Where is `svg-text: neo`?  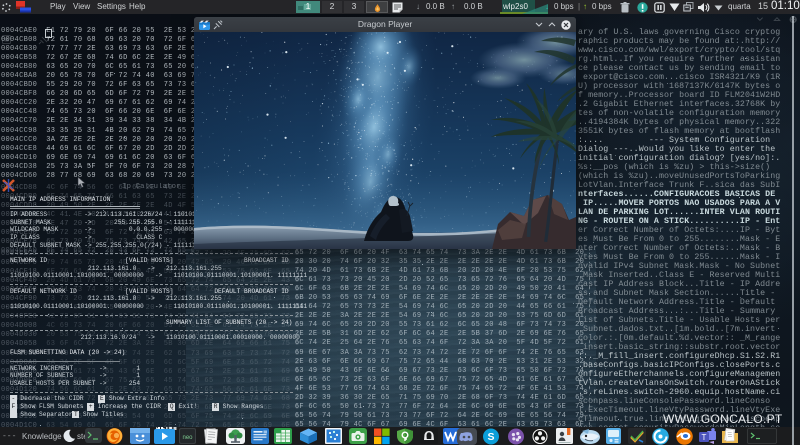 svg-text: neo is located at coordinates (187, 438).